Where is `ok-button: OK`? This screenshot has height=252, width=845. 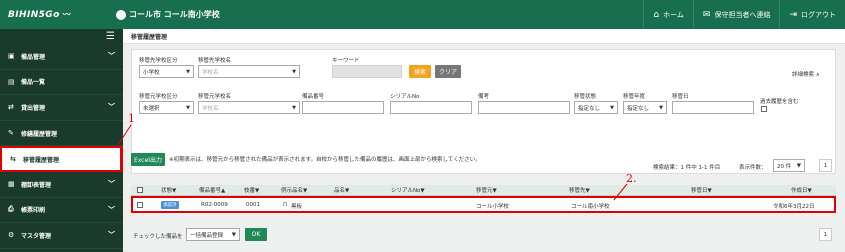 ok-button: OK is located at coordinates (256, 234).